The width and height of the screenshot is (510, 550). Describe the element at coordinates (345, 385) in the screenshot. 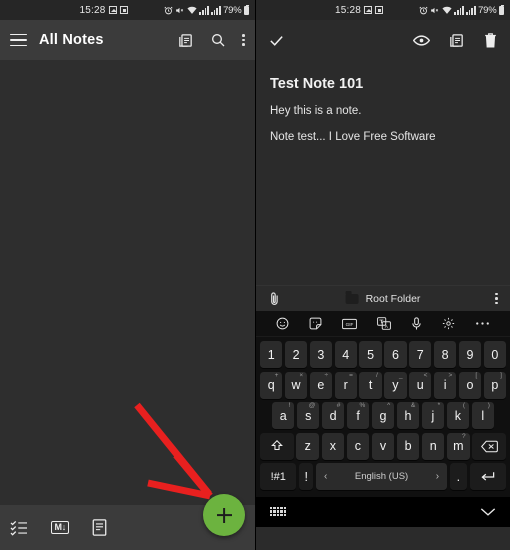

I see `key-r: = r` at that location.